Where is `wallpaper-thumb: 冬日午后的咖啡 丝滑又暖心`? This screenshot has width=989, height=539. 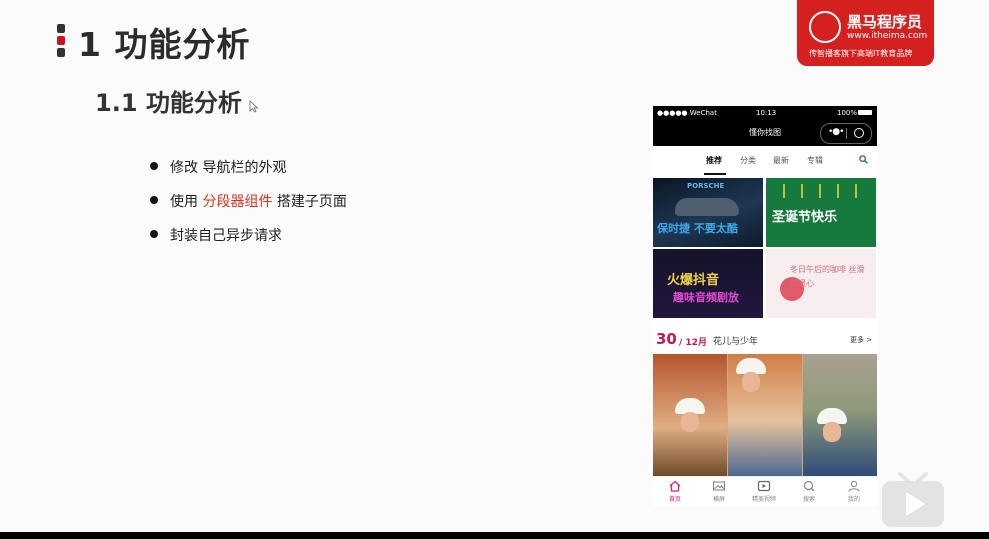 wallpaper-thumb: 冬日午后的咖啡 丝滑又暖心 is located at coordinates (821, 283).